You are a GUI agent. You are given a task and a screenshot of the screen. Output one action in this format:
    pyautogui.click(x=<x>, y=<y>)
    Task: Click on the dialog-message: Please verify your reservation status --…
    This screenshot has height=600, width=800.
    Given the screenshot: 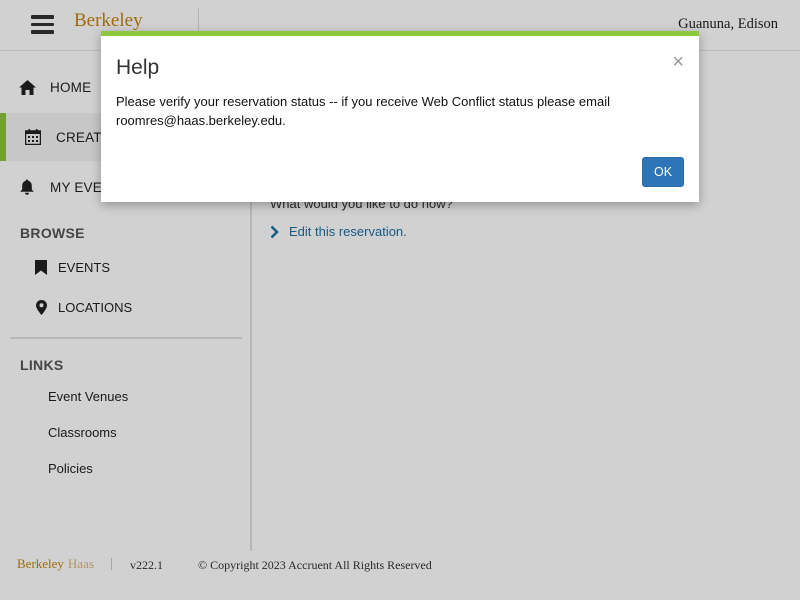 What is the action you would take?
    pyautogui.click(x=363, y=111)
    